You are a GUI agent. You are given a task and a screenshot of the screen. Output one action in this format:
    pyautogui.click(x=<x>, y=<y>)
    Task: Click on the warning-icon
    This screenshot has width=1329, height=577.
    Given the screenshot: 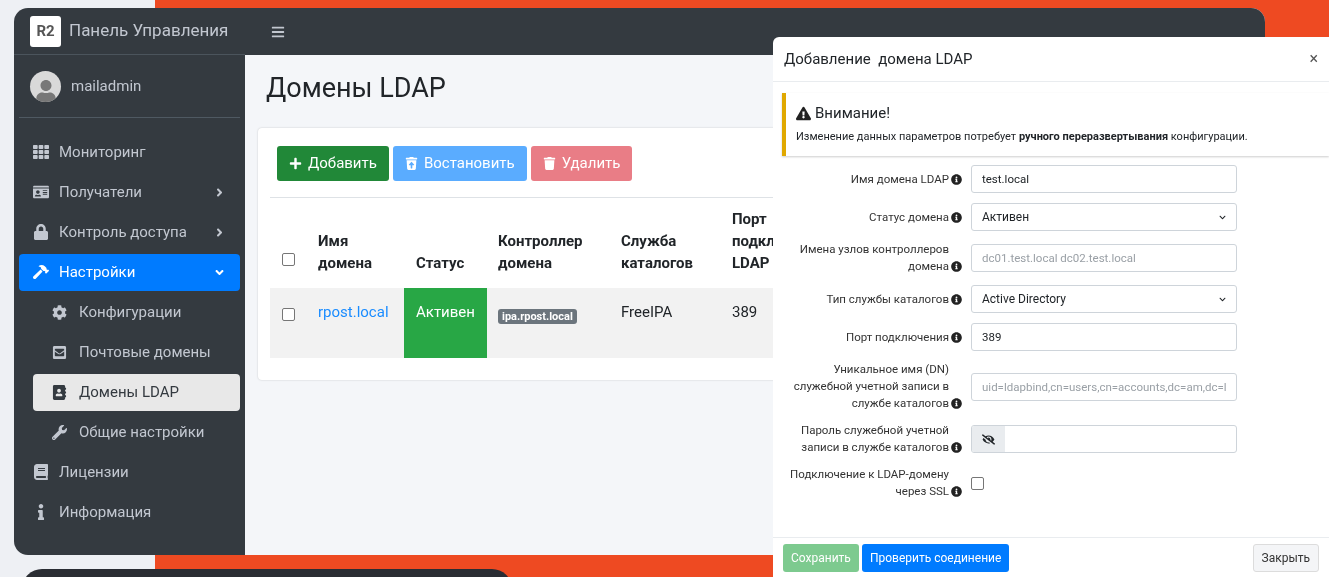 What is the action you would take?
    pyautogui.click(x=803, y=113)
    